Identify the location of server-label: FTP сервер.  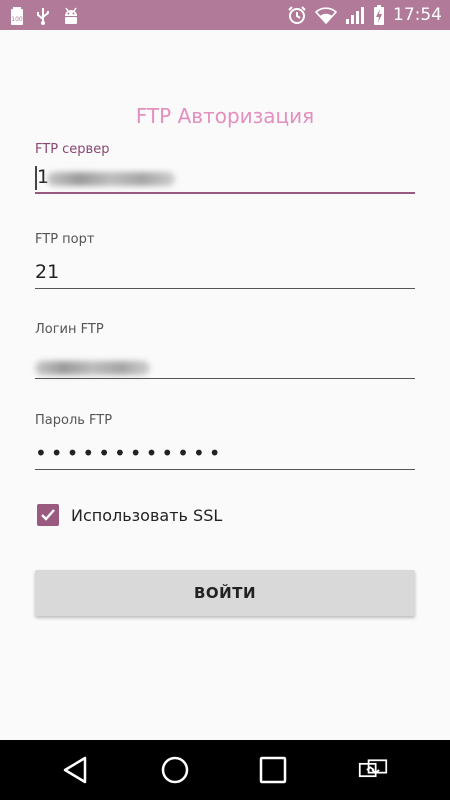
(72, 149).